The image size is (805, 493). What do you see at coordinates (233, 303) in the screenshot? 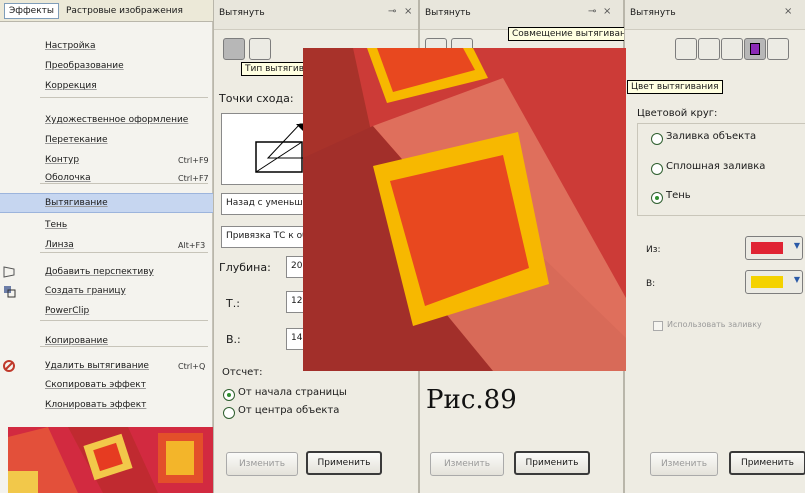
I see `t-label: Т.:` at bounding box center [233, 303].